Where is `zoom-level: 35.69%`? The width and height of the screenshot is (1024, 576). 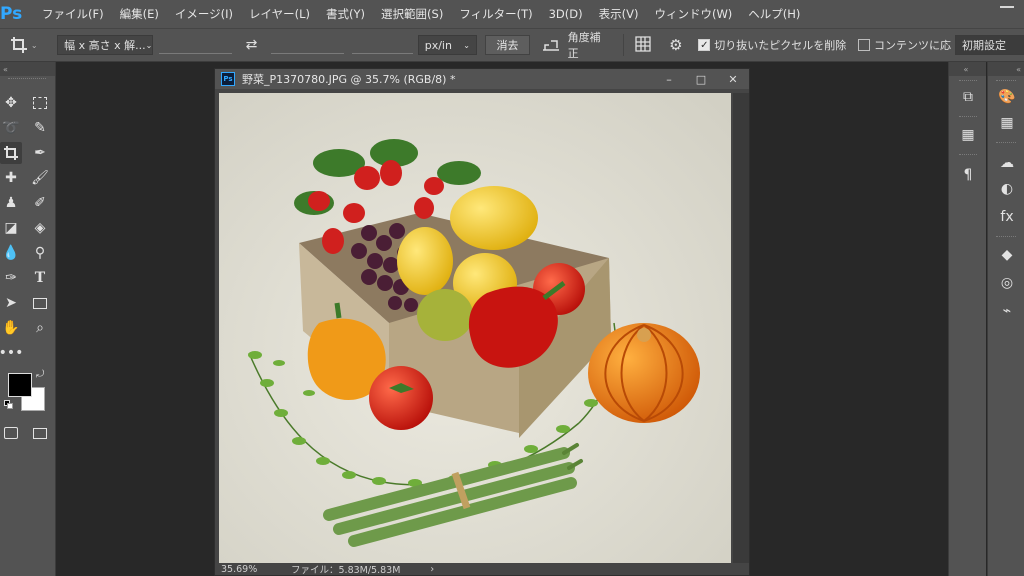 zoom-level: 35.69% is located at coordinates (249, 569).